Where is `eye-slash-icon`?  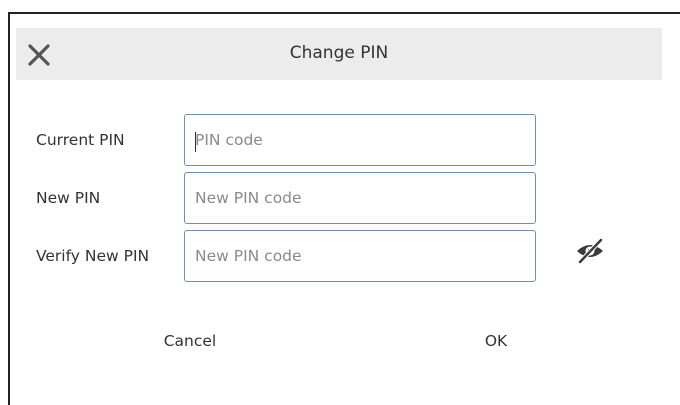
eye-slash-icon is located at coordinates (590, 250).